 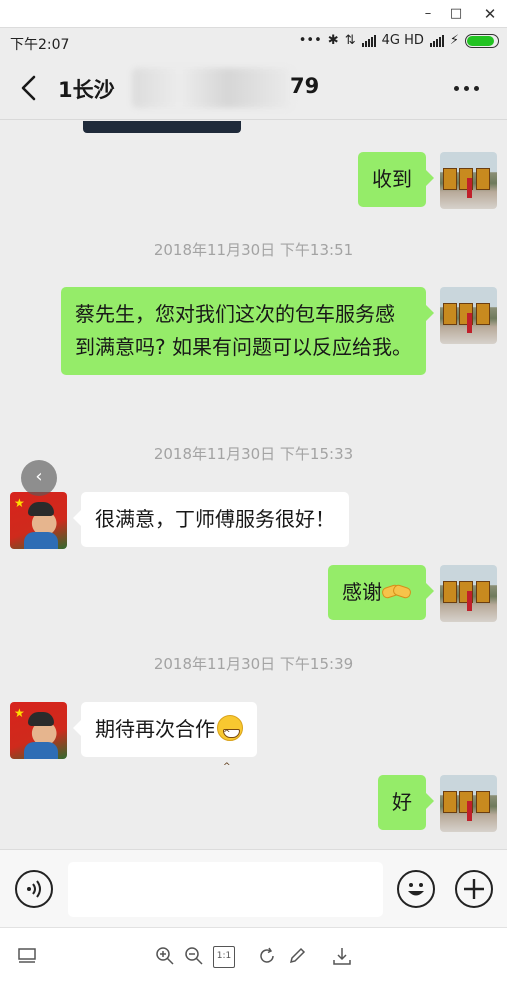 I want to click on signal-icon, so click(x=368, y=40).